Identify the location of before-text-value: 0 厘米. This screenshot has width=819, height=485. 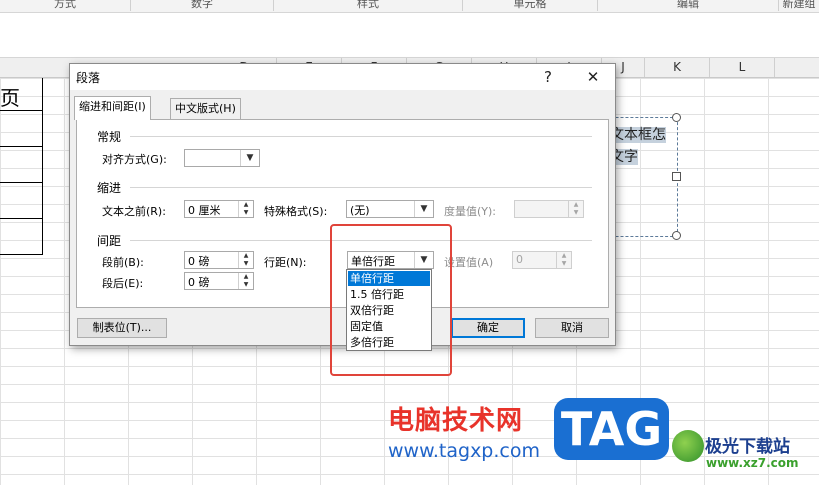
(204, 210).